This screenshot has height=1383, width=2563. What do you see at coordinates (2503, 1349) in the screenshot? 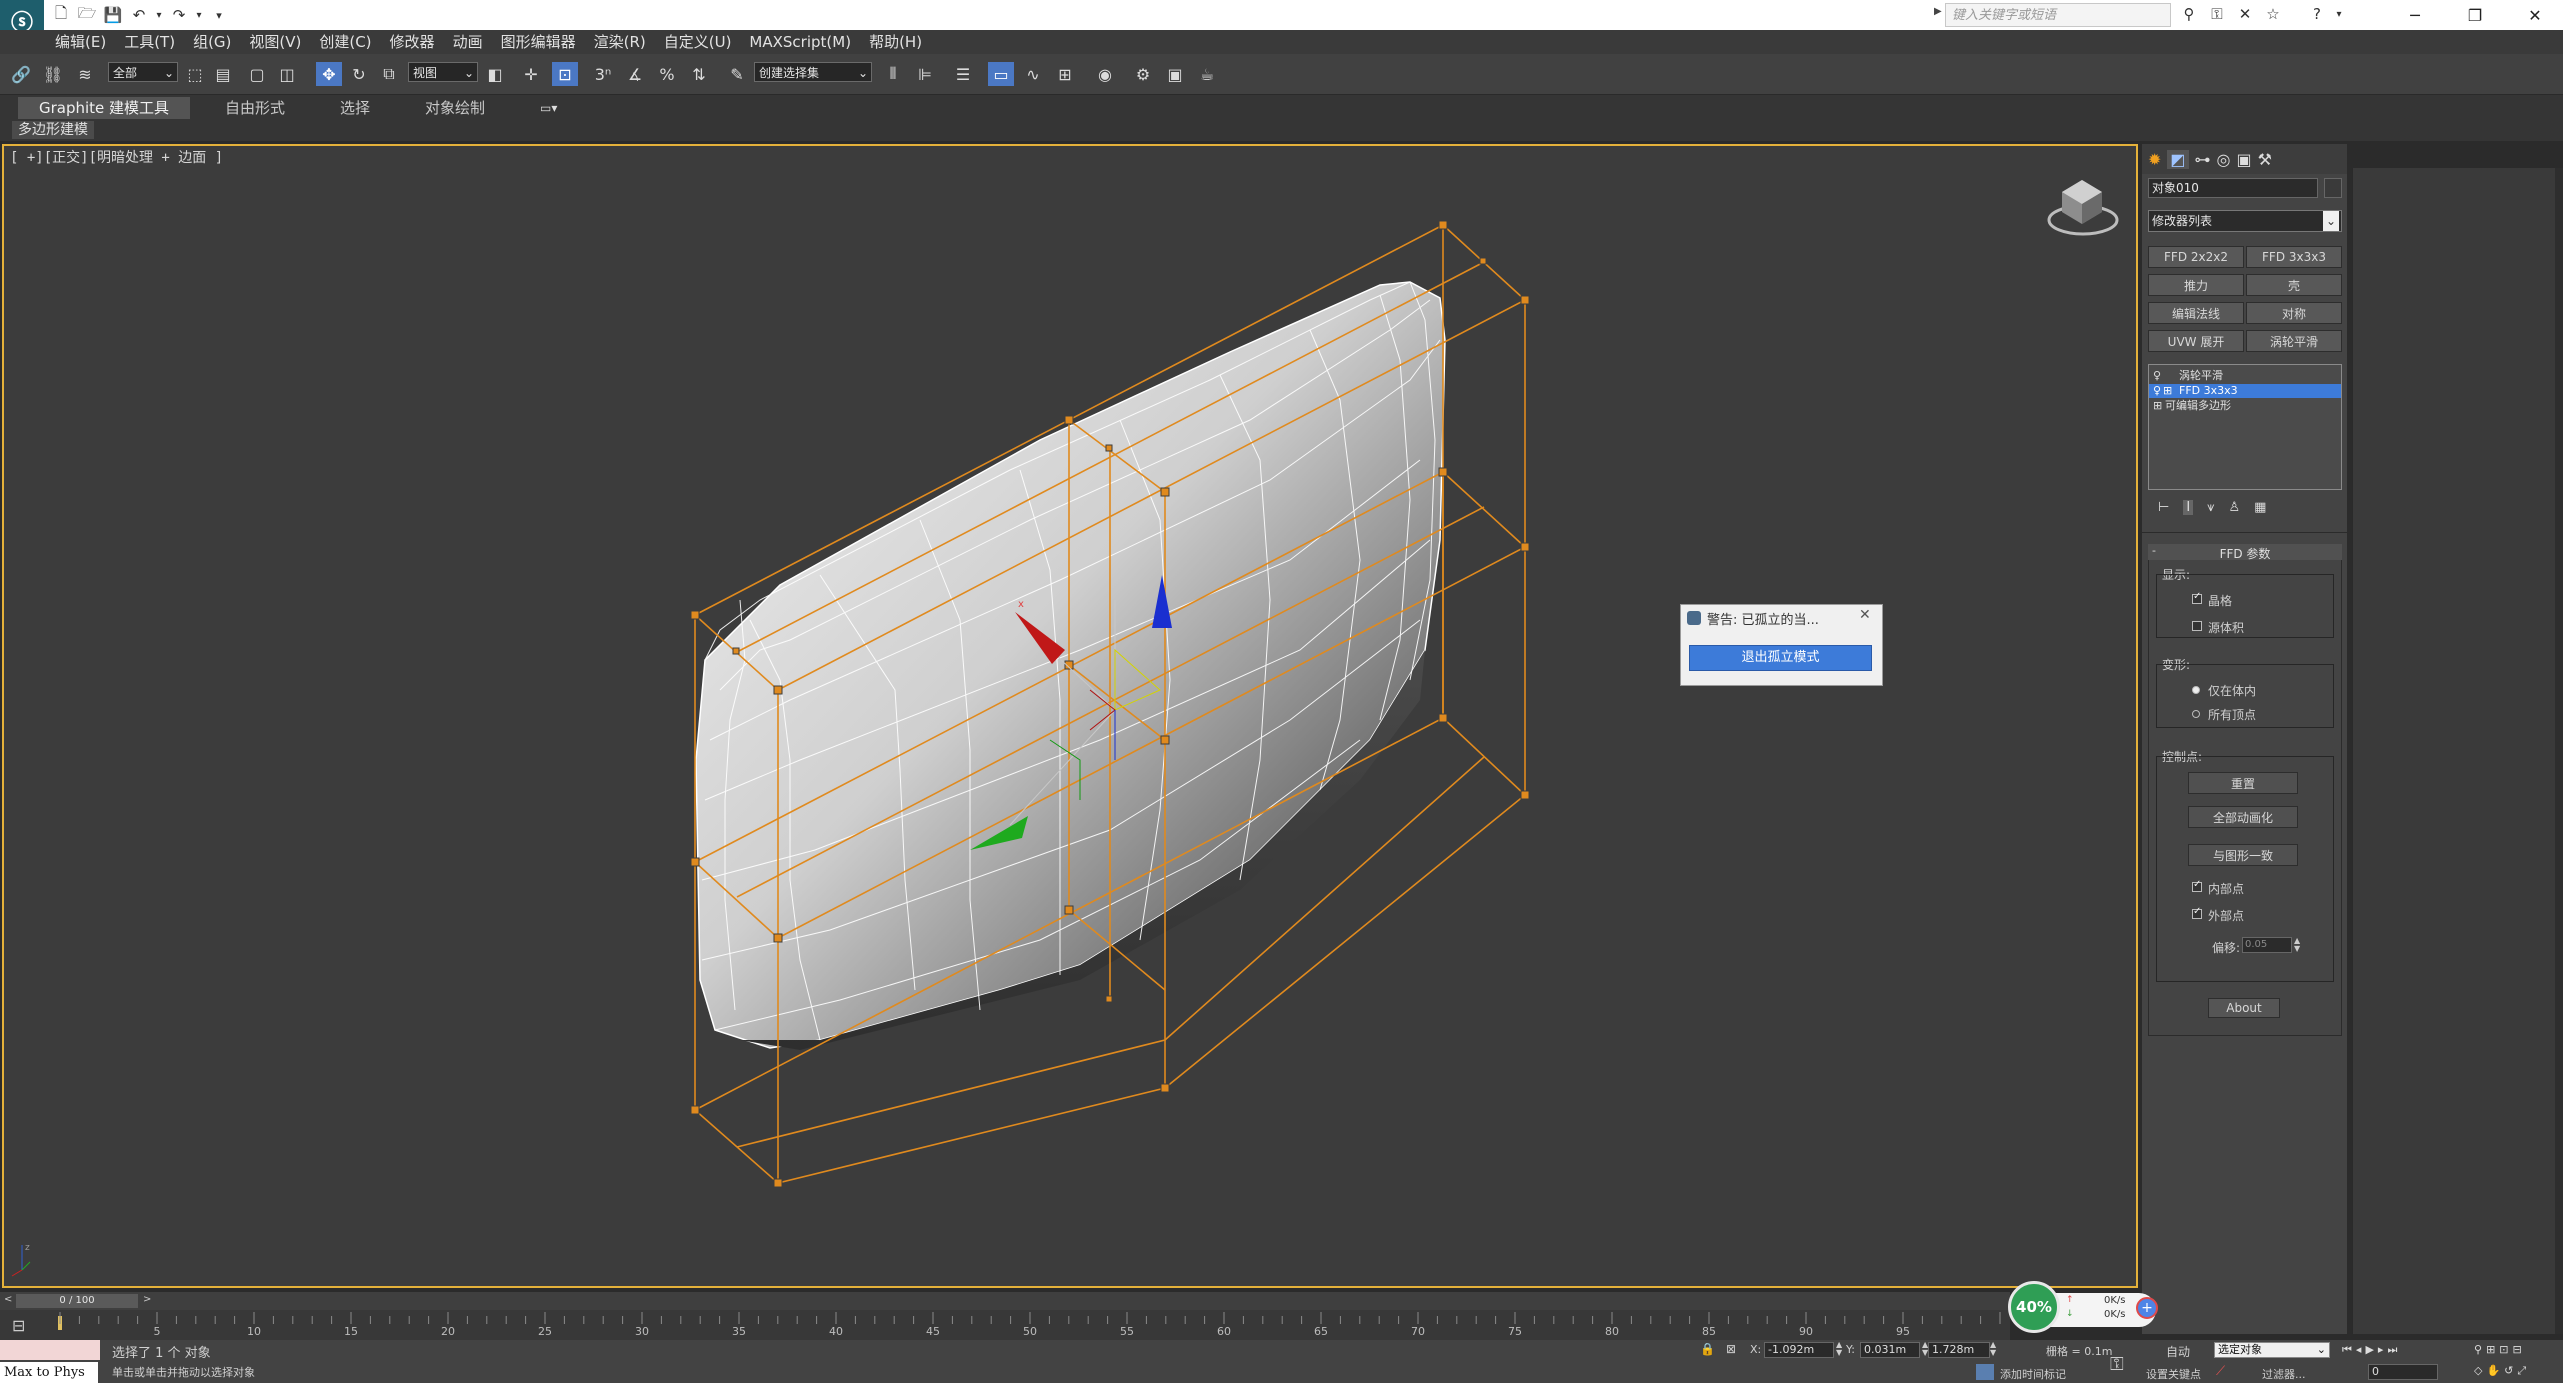
I see `zoom-extents-icon: ⊡` at bounding box center [2503, 1349].